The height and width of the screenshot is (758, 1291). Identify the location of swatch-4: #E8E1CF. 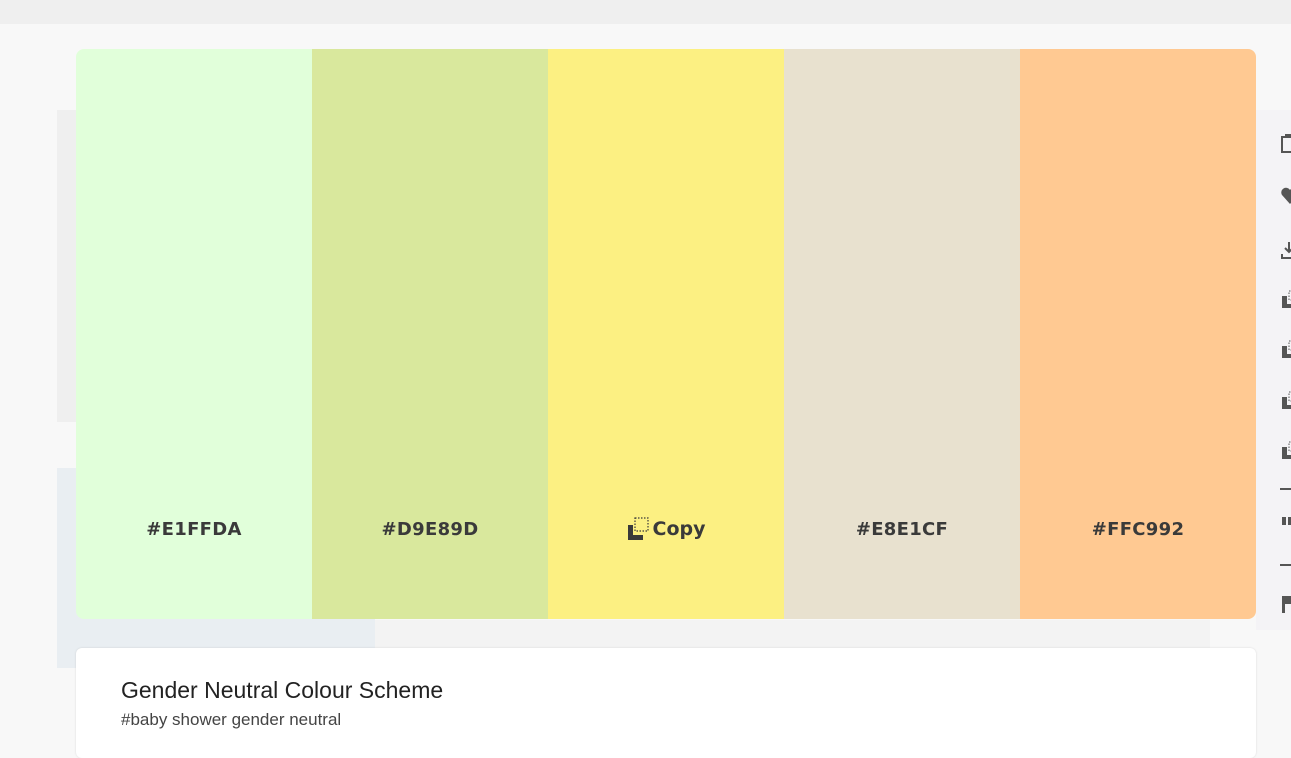
(902, 334).